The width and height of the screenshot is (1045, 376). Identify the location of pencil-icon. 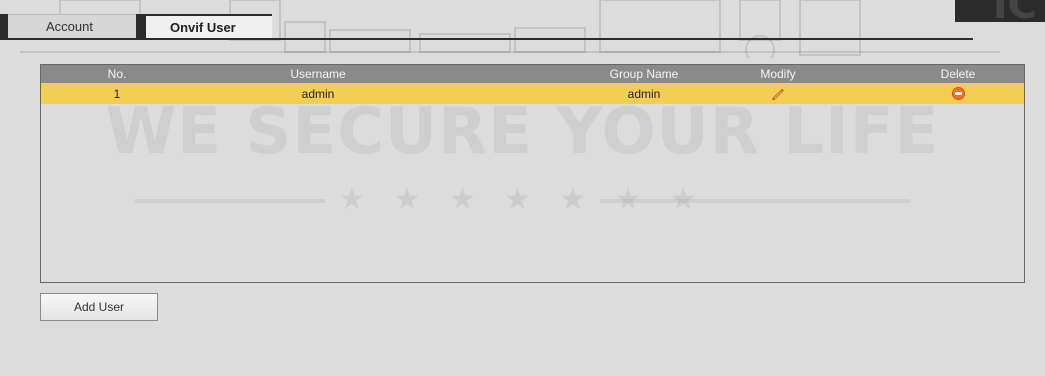
(778, 94).